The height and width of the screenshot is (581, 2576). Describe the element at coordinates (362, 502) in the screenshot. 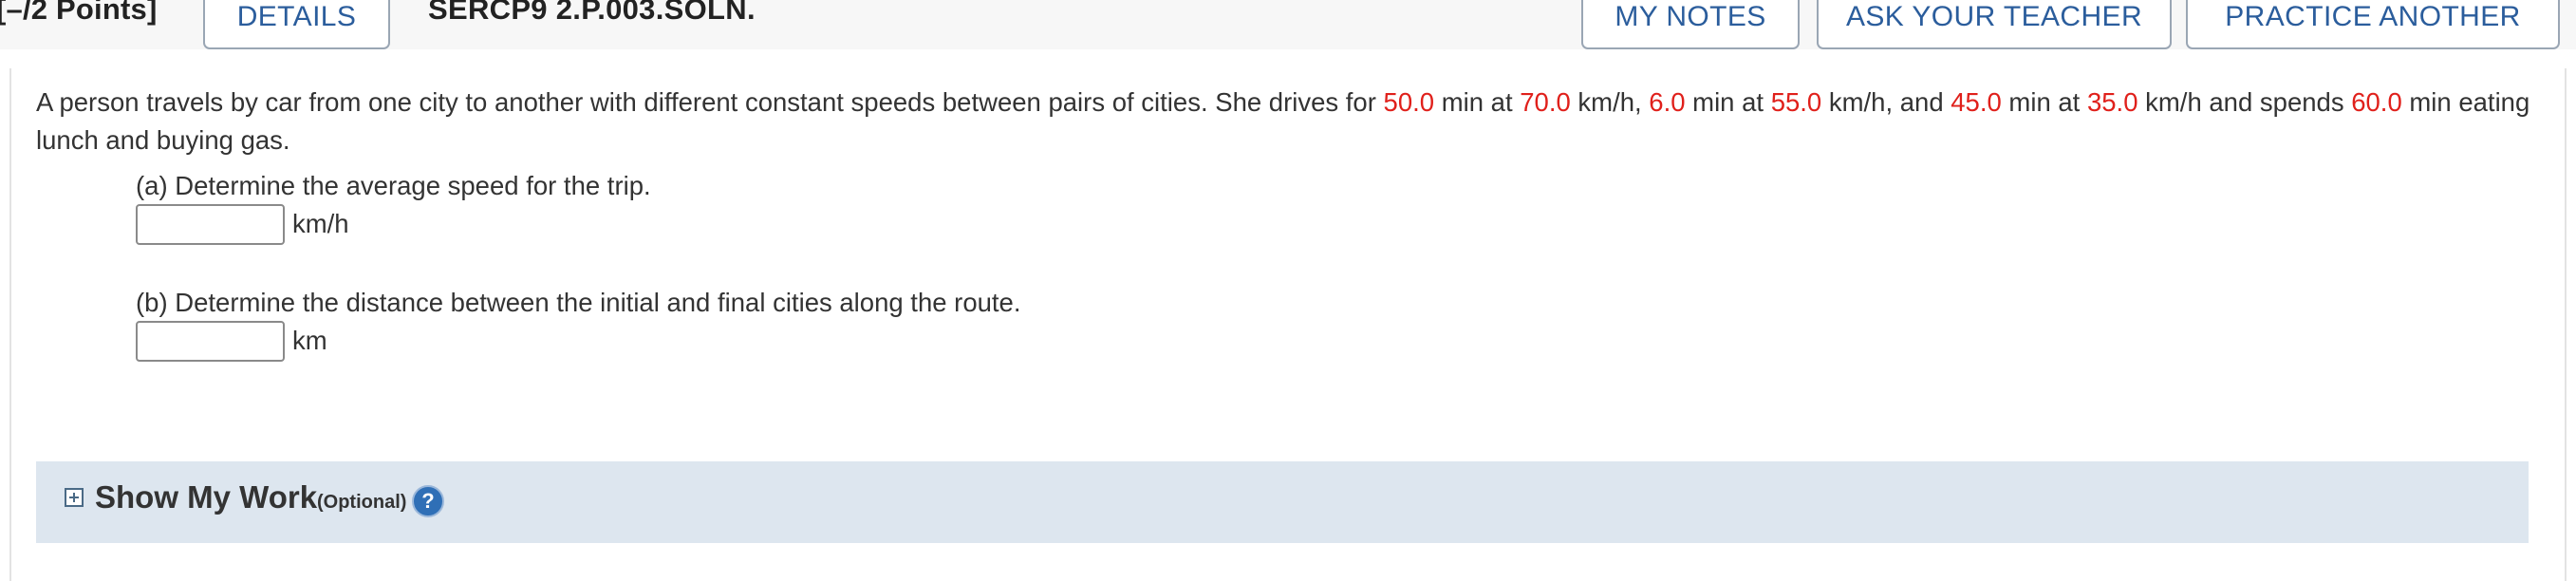

I see `show-my-work-optional: (Optional)` at that location.